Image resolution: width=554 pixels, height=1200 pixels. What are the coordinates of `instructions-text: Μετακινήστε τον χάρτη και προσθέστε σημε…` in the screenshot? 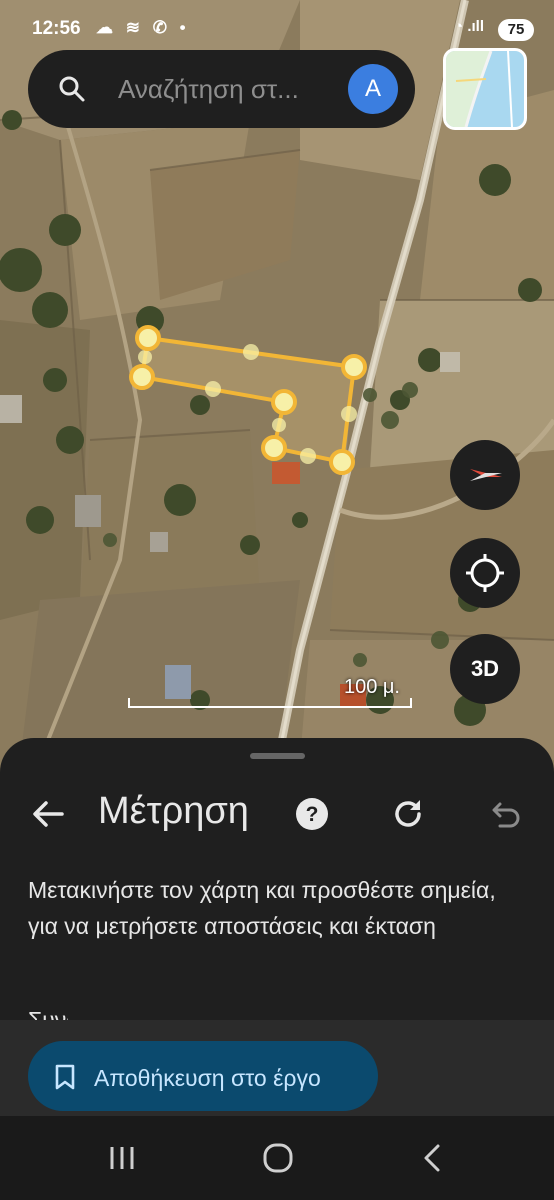 It's located at (262, 908).